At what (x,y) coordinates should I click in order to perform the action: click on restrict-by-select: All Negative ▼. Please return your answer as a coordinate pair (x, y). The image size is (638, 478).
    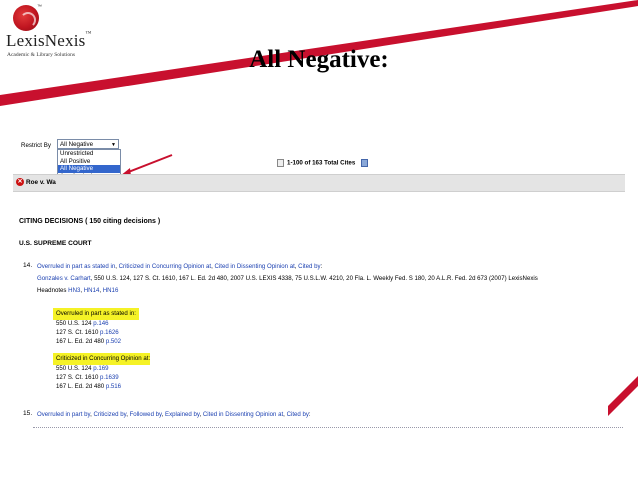
    Looking at the image, I should click on (88, 144).